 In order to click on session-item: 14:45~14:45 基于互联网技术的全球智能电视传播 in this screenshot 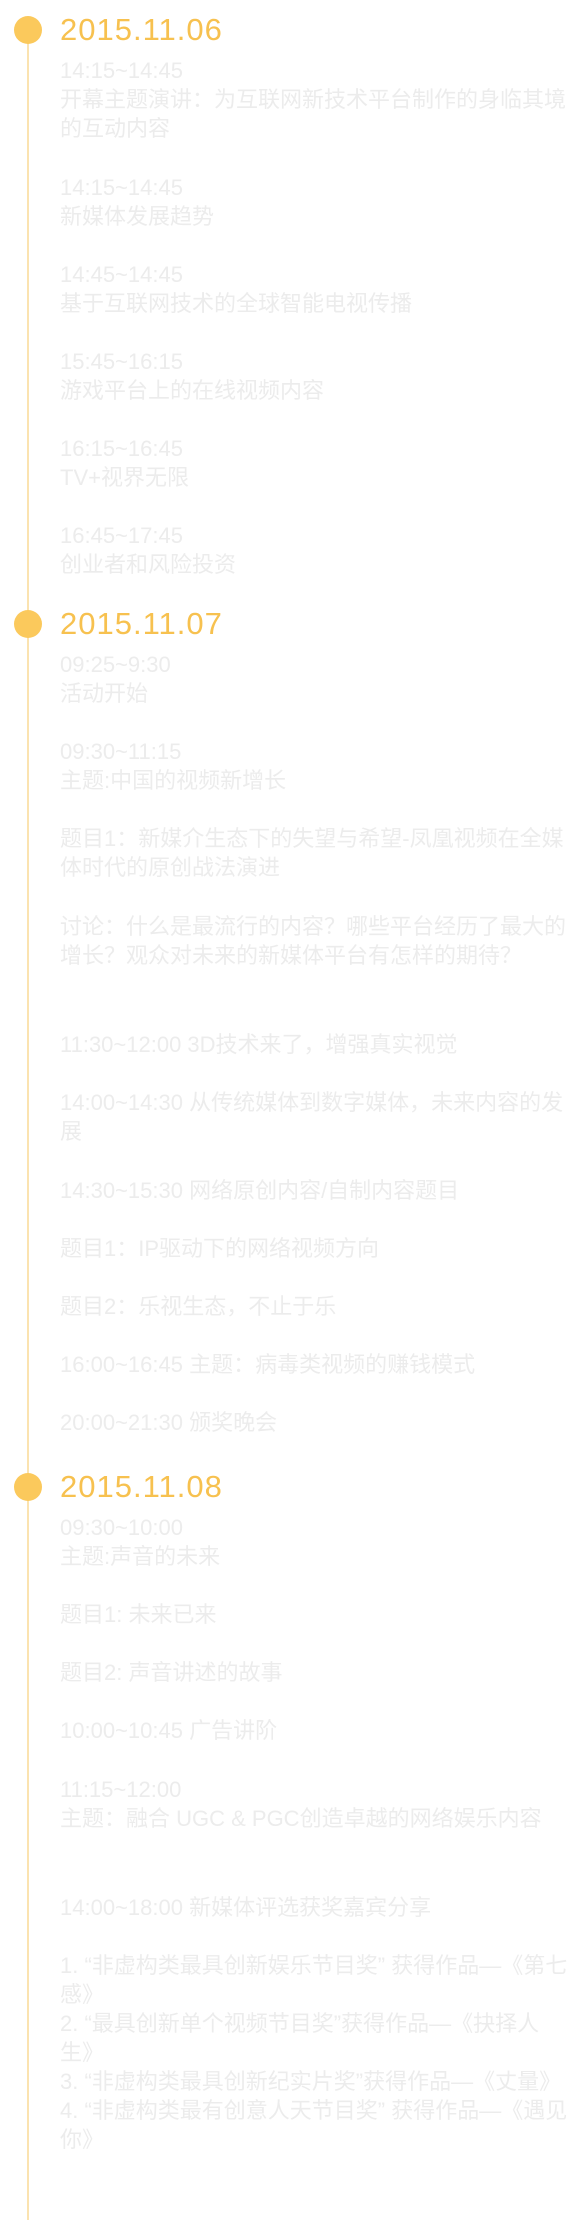, I will do `click(236, 289)`.